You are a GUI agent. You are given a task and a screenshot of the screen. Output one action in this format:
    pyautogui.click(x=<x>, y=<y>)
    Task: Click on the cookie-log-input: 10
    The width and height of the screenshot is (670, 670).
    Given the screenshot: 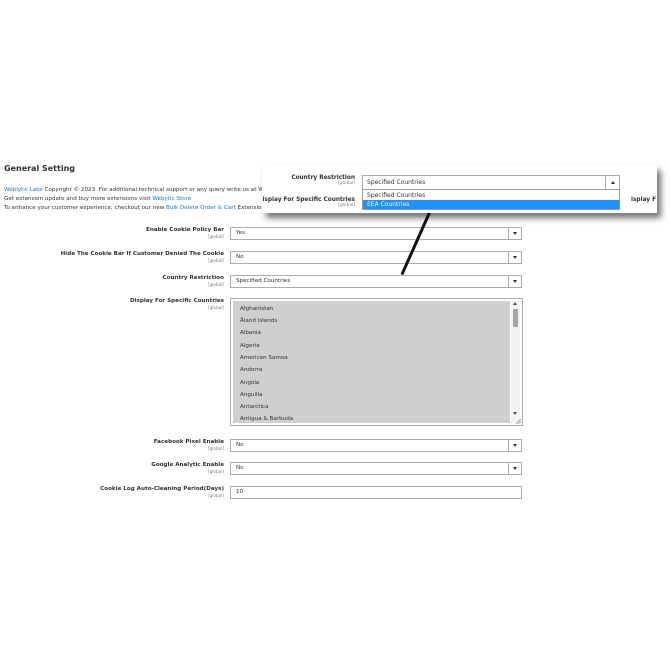 What is the action you would take?
    pyautogui.click(x=376, y=492)
    